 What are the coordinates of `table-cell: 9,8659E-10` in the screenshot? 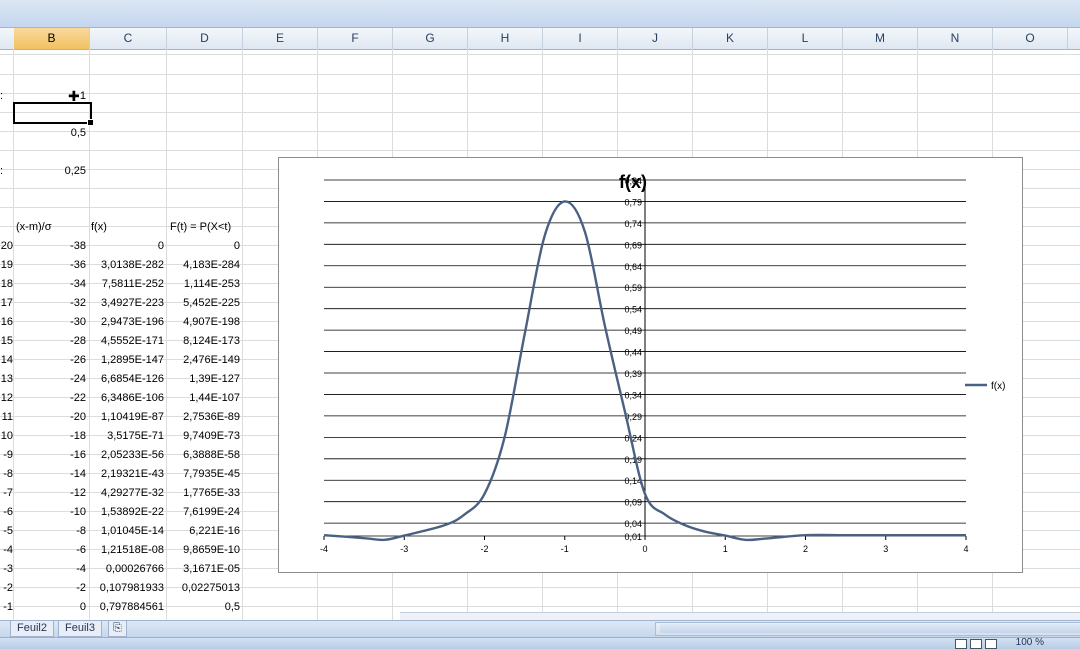 It's located at (203, 550).